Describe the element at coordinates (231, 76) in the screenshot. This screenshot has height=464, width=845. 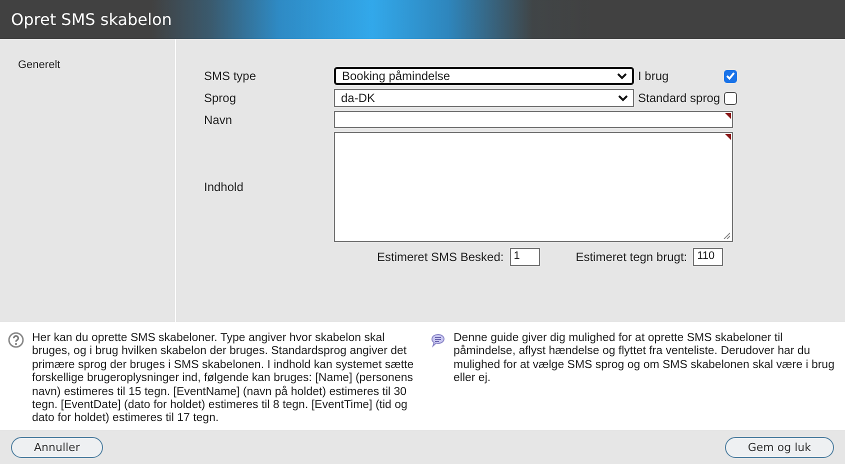
I see `field-label: SMS type` at that location.